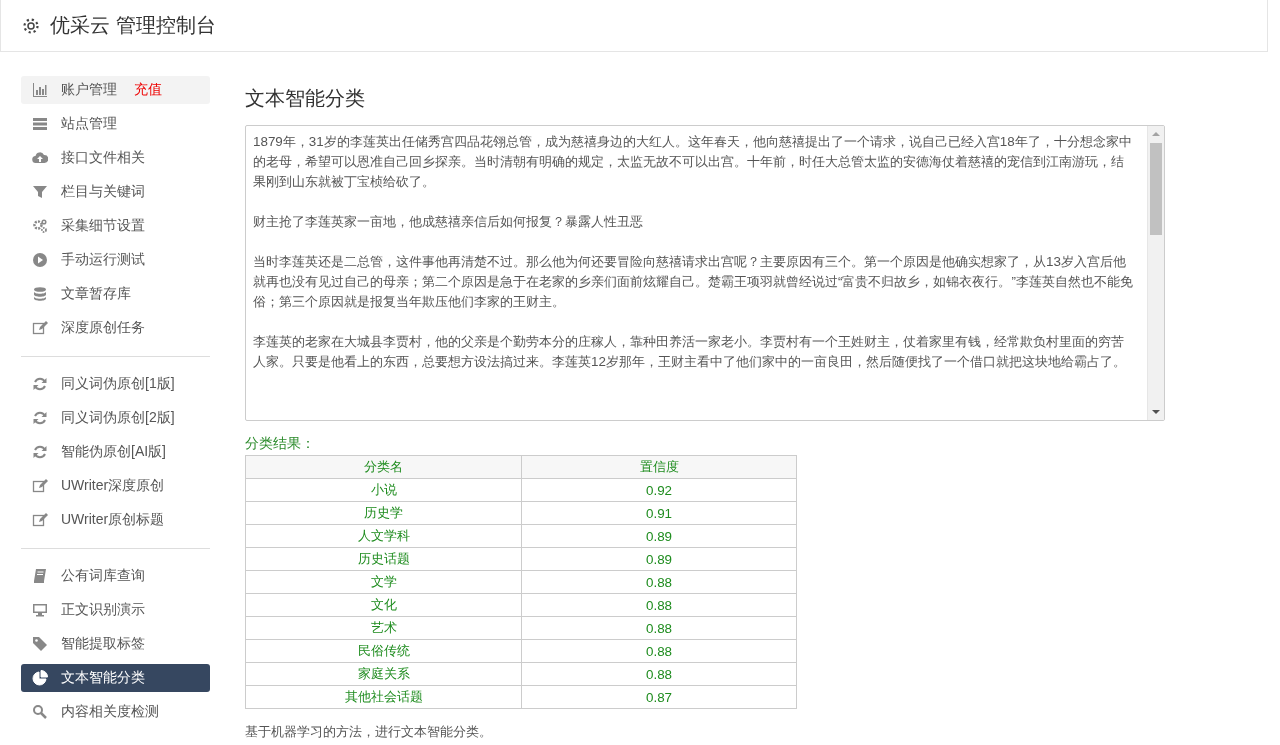  I want to click on scrollbar, so click(1155, 273).